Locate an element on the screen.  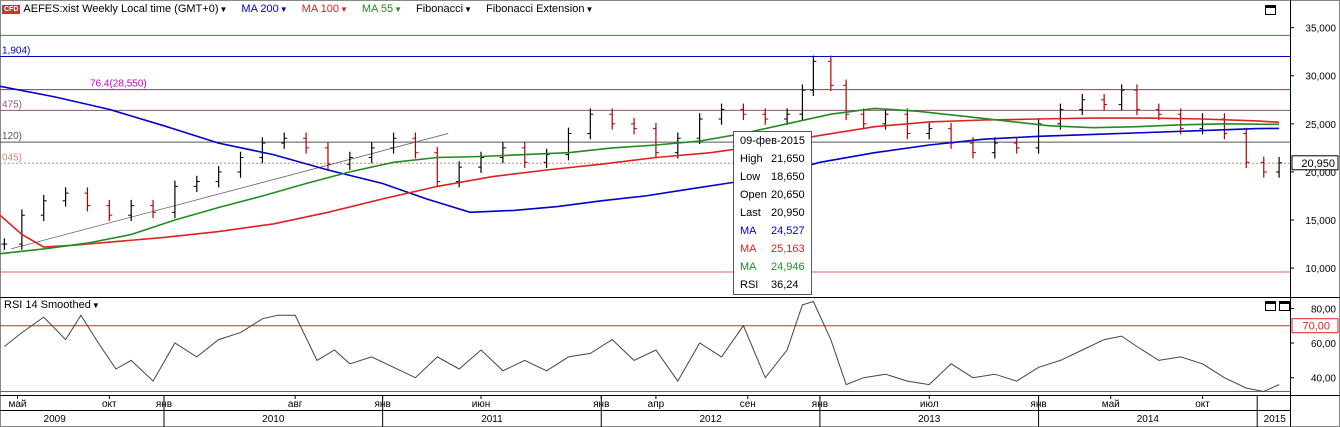
tooltip-ma55: MA 24,946 is located at coordinates (772, 267).